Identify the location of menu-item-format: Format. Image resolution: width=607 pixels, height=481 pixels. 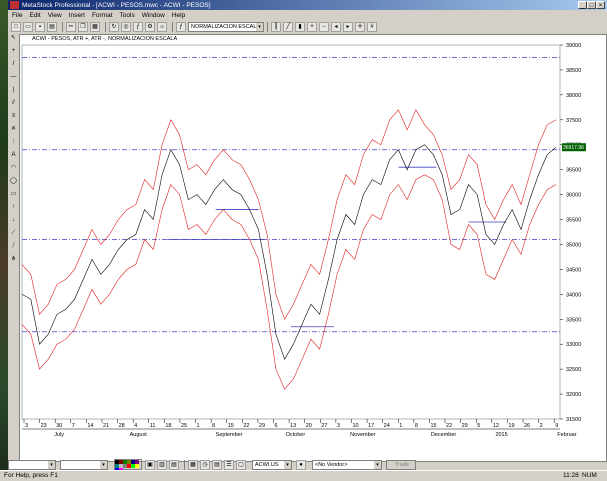
(102, 15).